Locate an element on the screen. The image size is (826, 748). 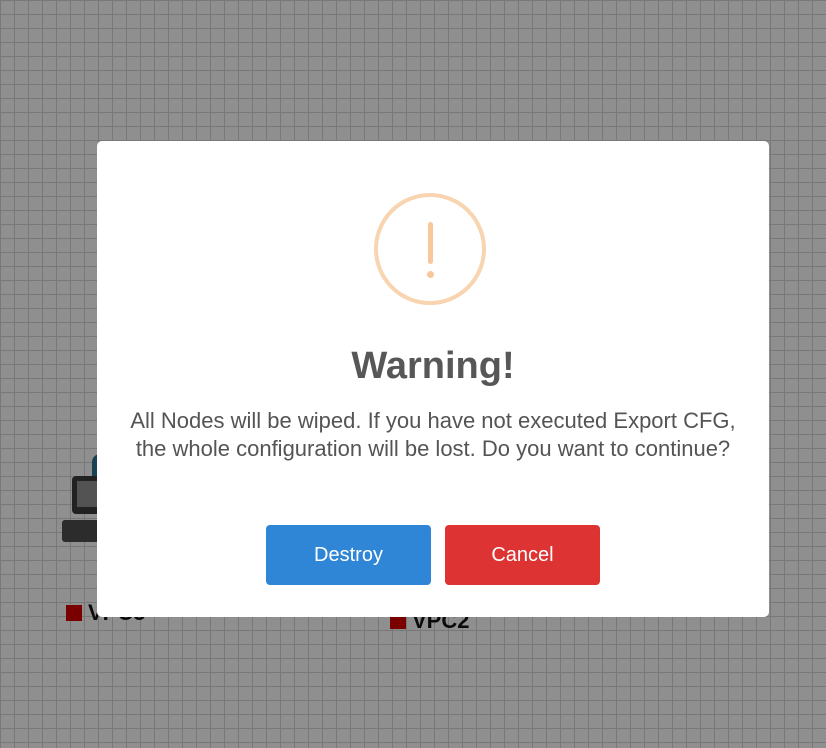
exclamation-icon is located at coordinates (430, 249).